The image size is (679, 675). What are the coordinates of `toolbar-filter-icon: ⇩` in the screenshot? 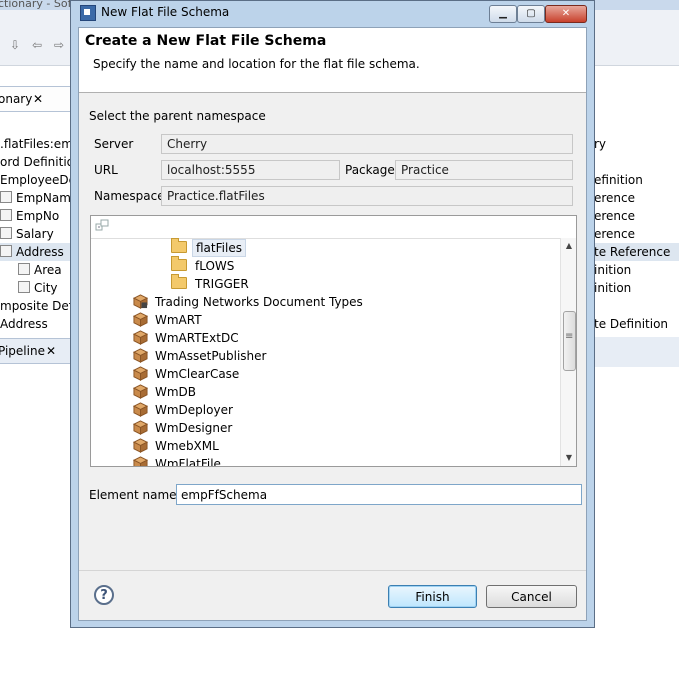 It's located at (15, 45).